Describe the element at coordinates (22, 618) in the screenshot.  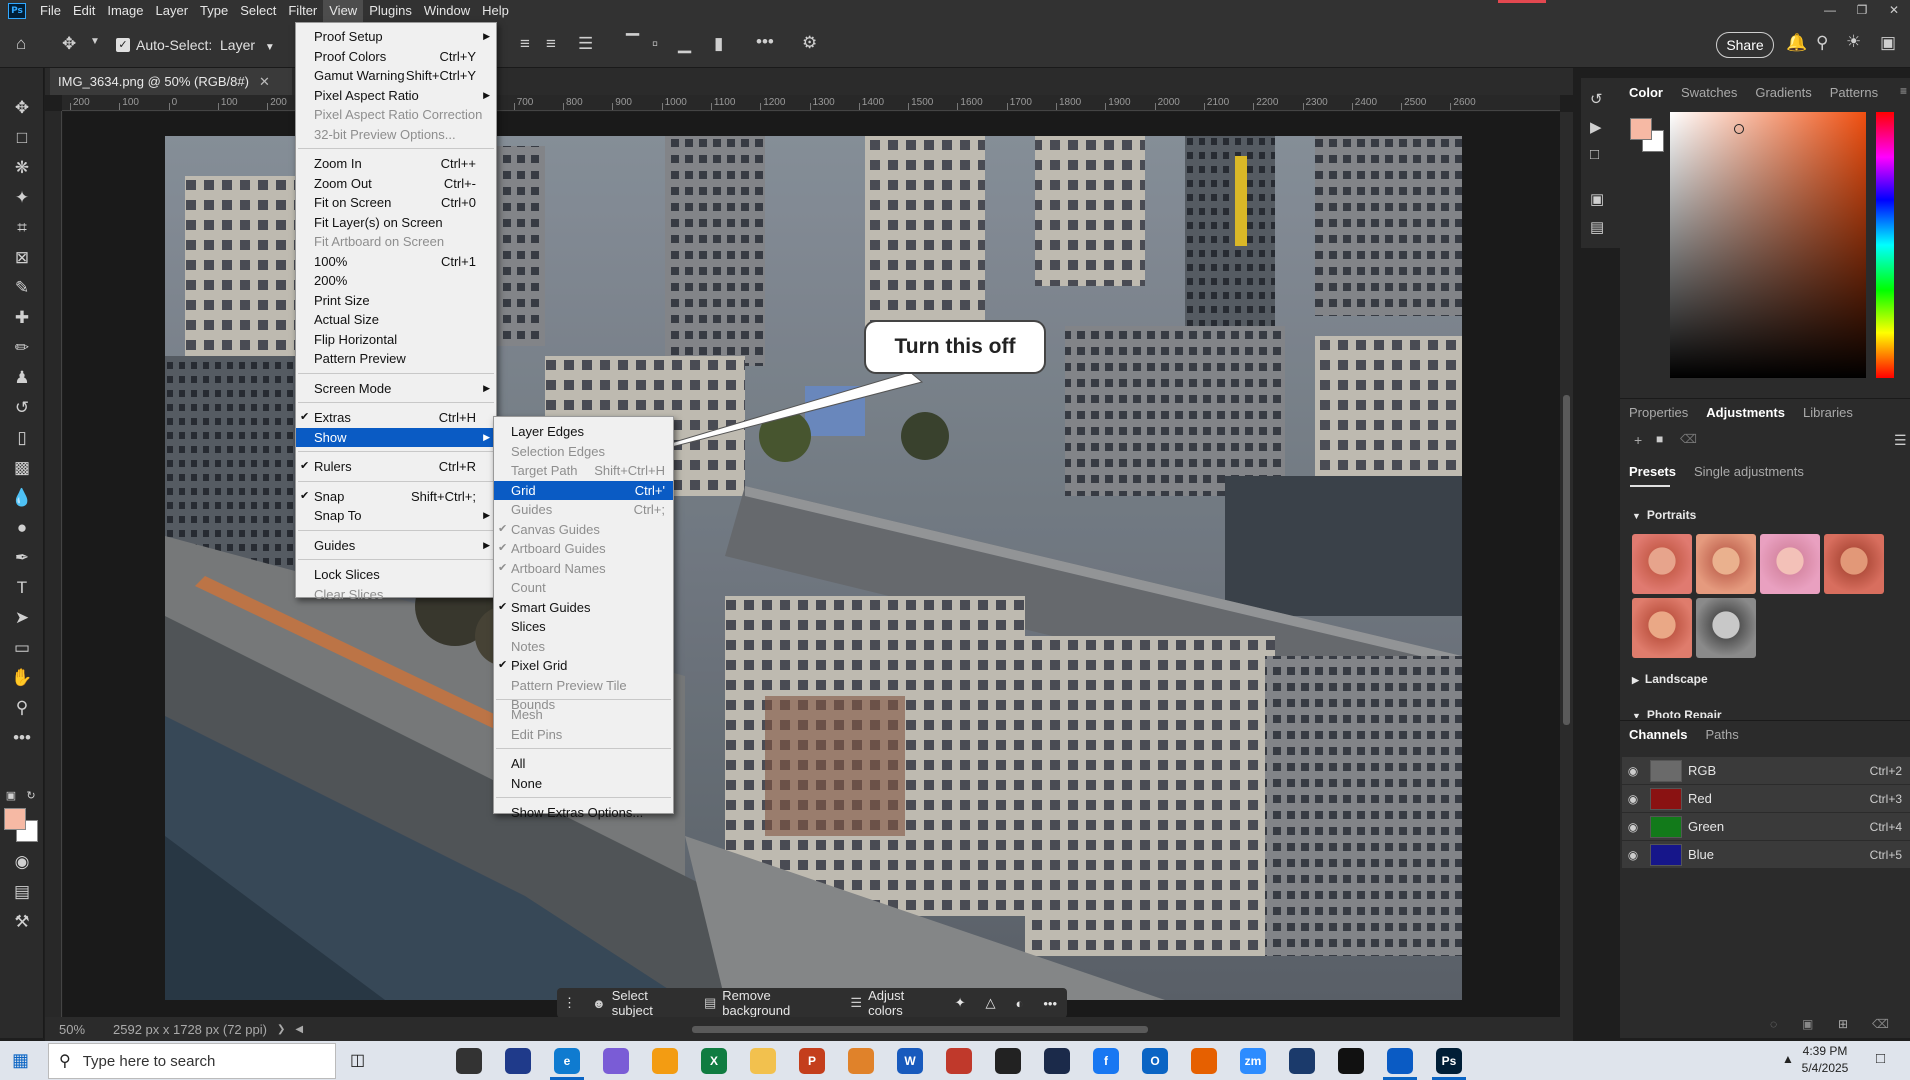
I see `path-selection-tool-icon: ➤` at that location.